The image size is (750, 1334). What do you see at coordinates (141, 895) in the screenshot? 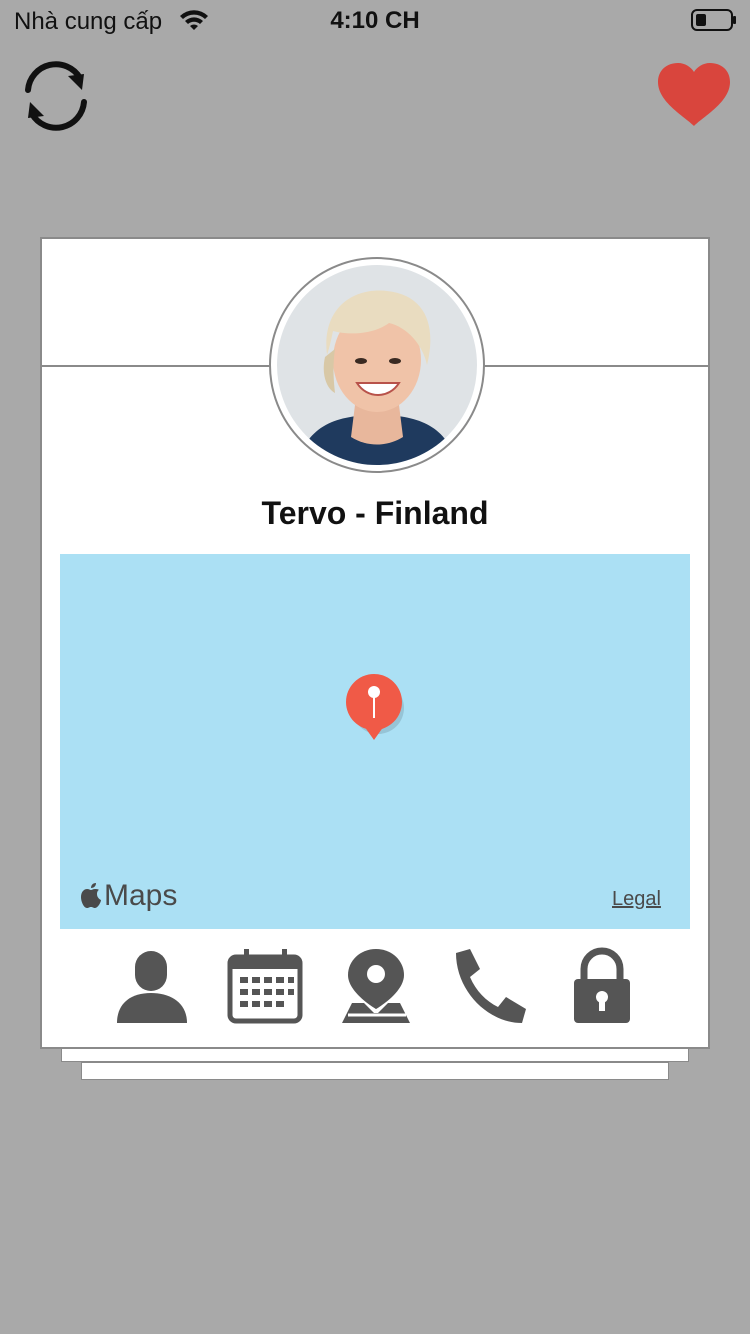
I see `maps-label: Maps` at bounding box center [141, 895].